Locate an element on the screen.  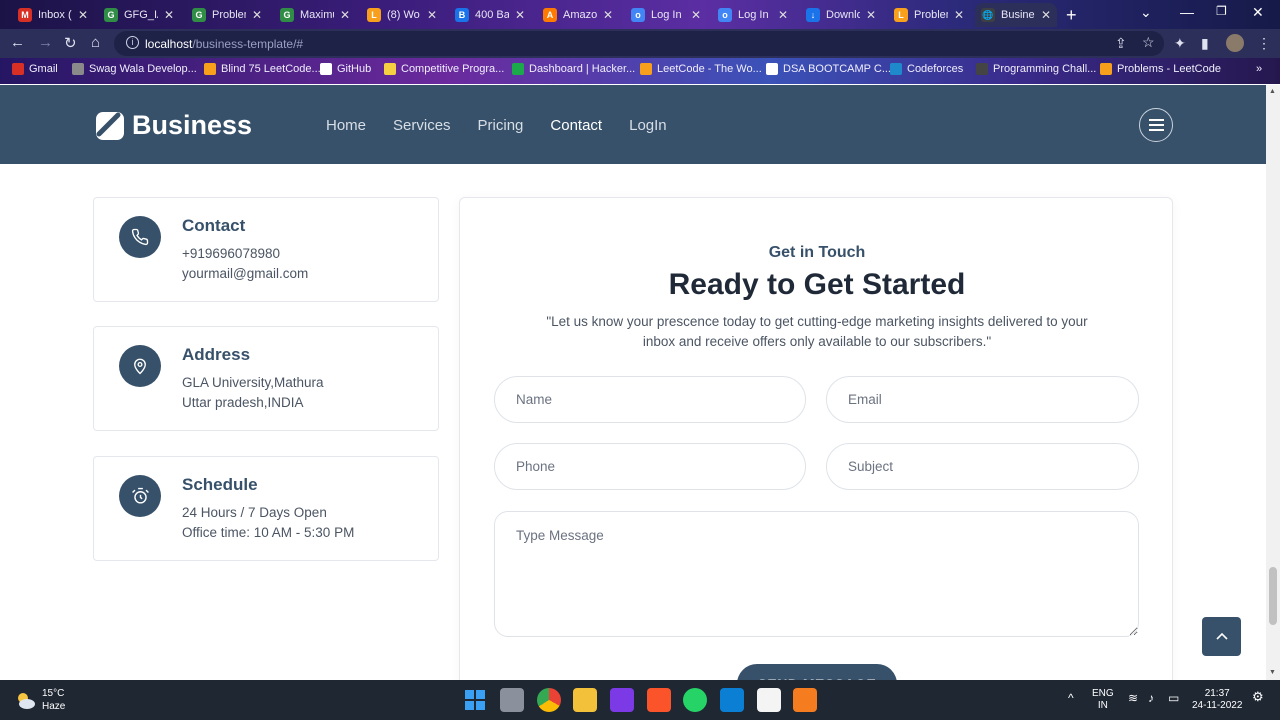
site-logo: Business is located at coordinates (174, 125).